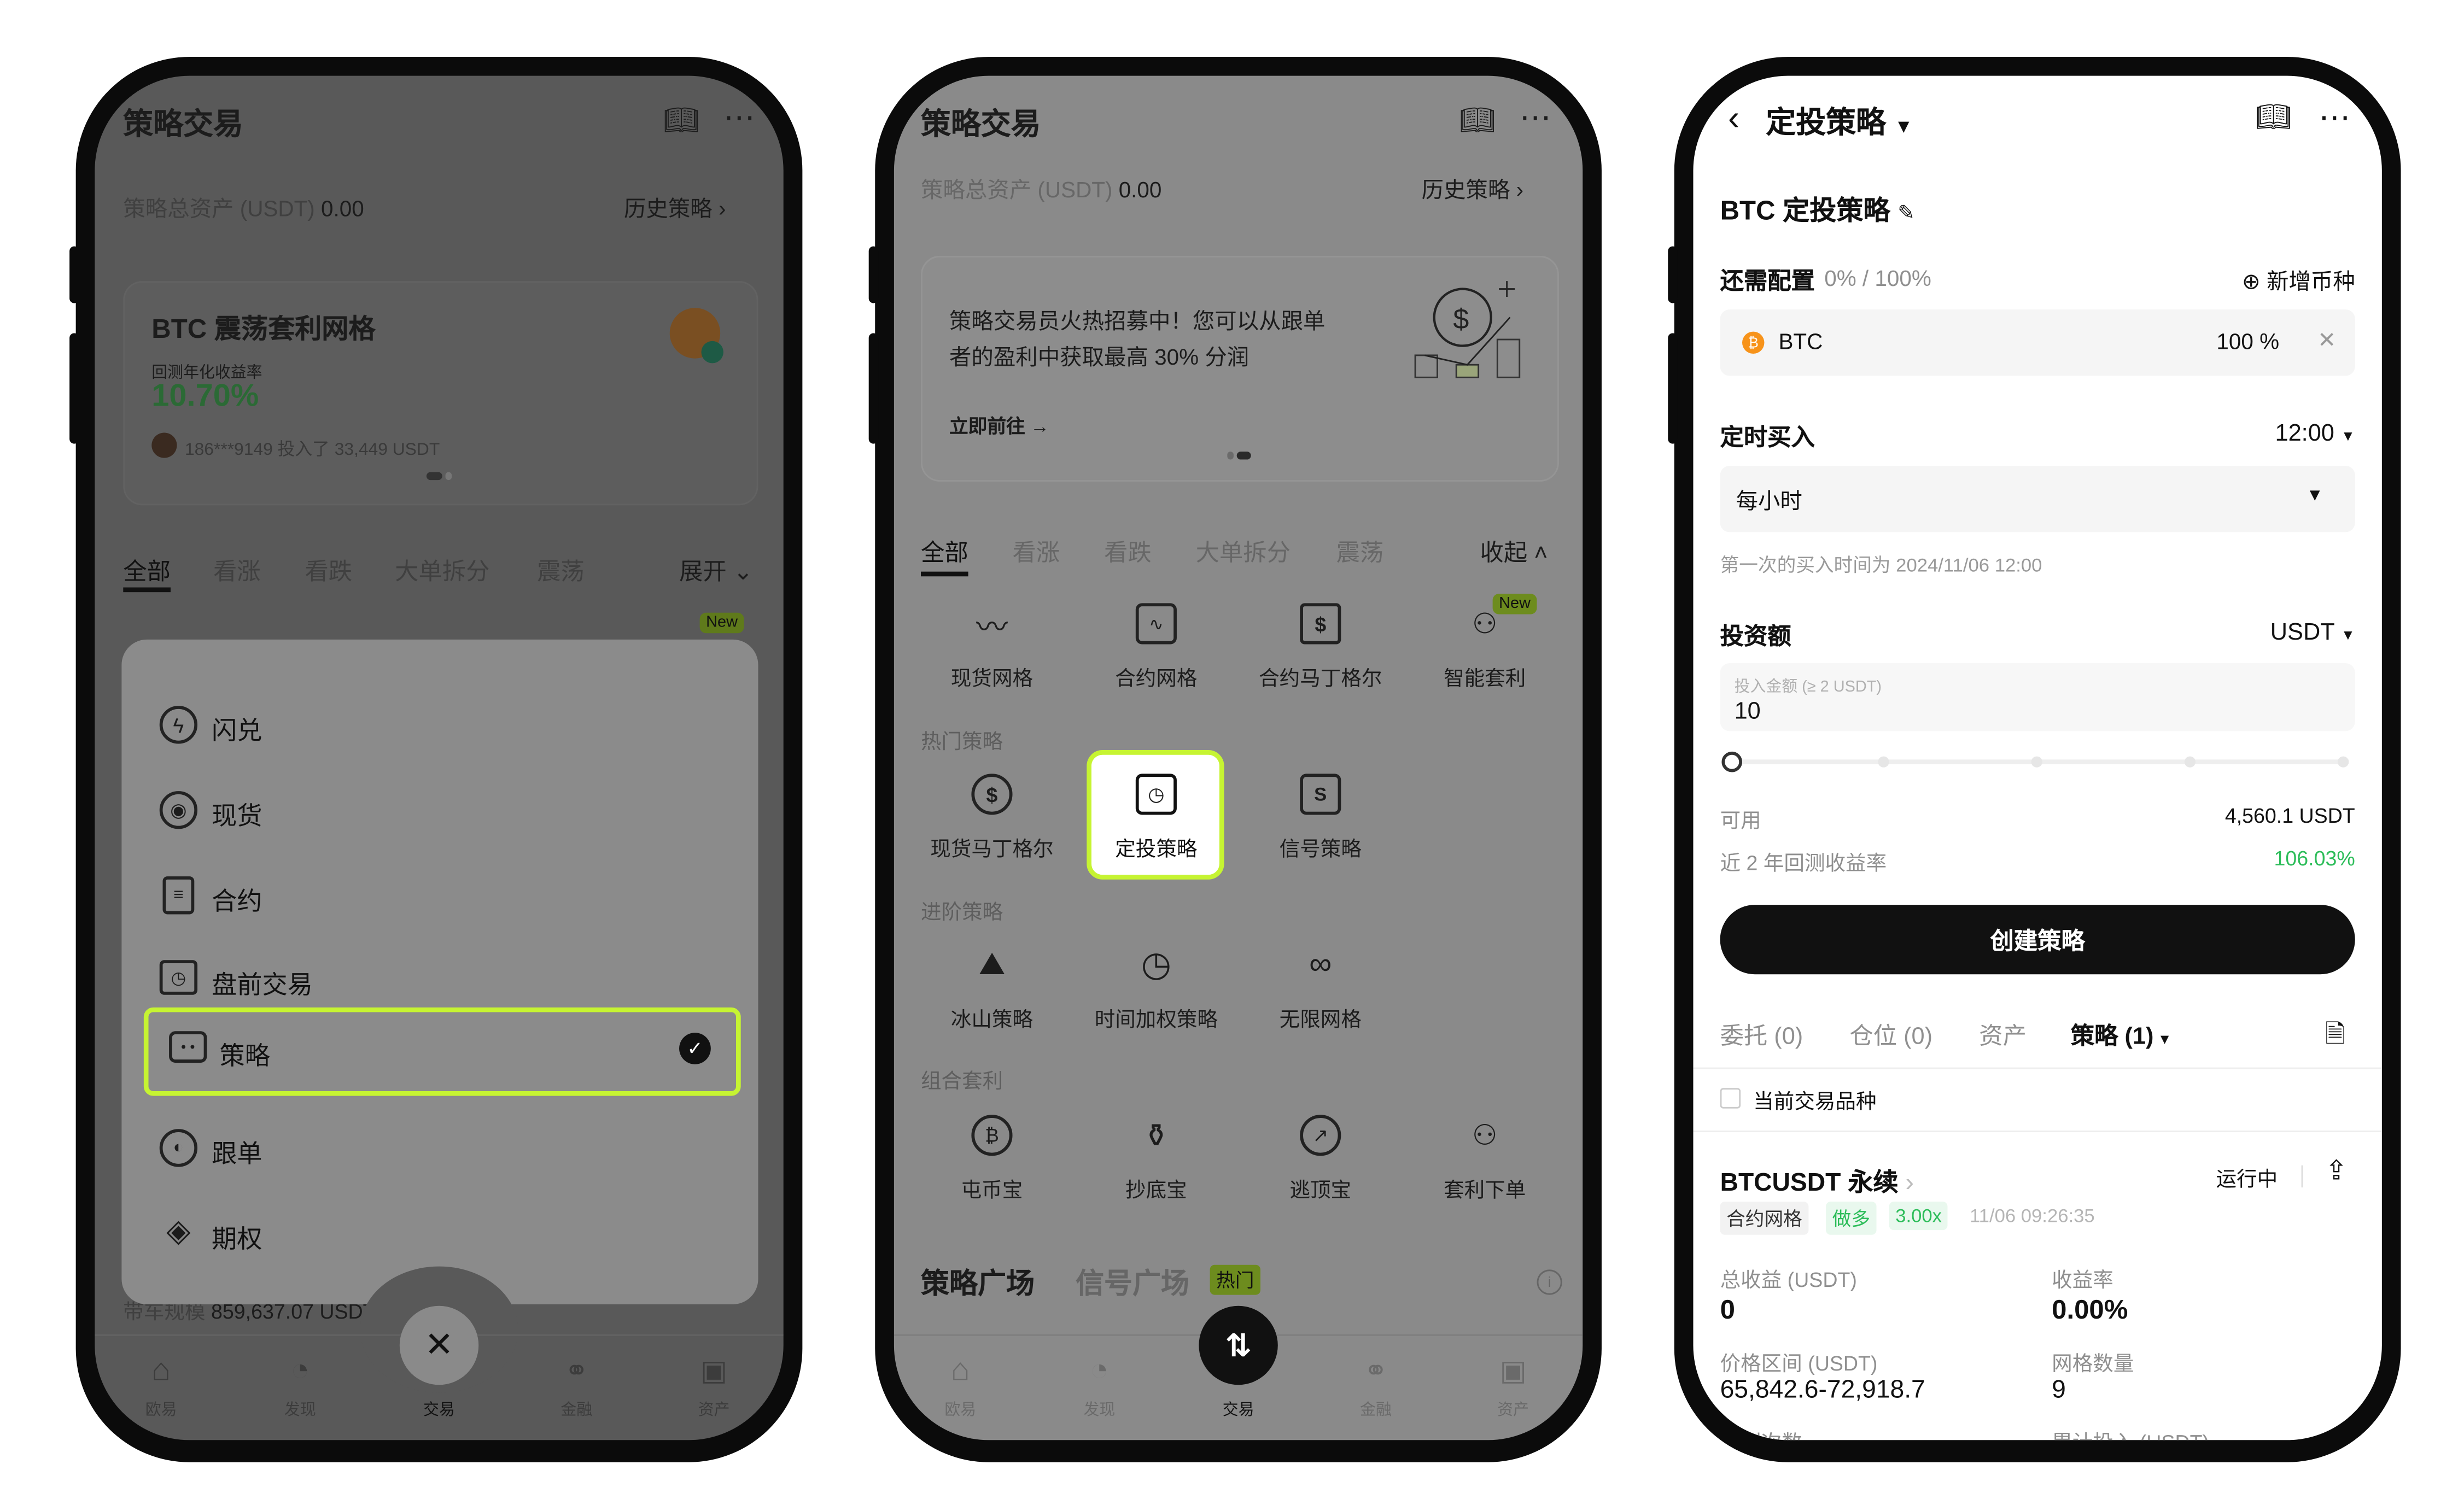 This screenshot has width=2464, height=1511. Describe the element at coordinates (1320, 964) in the screenshot. I see `infinity-grid-icon: ∞` at that location.